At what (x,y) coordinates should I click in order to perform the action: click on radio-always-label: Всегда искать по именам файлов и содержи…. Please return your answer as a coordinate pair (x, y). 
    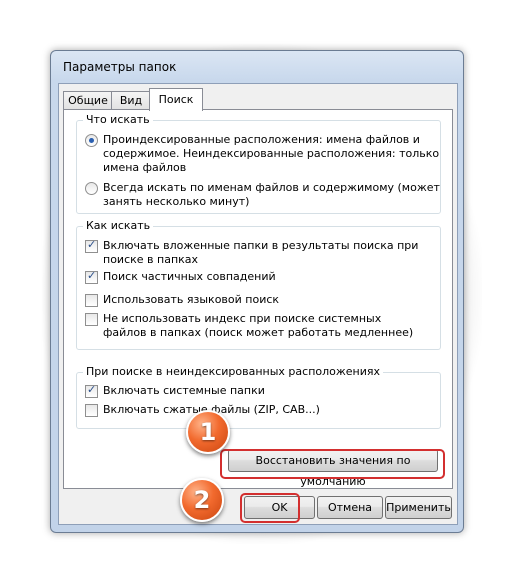
    Looking at the image, I should click on (271, 195).